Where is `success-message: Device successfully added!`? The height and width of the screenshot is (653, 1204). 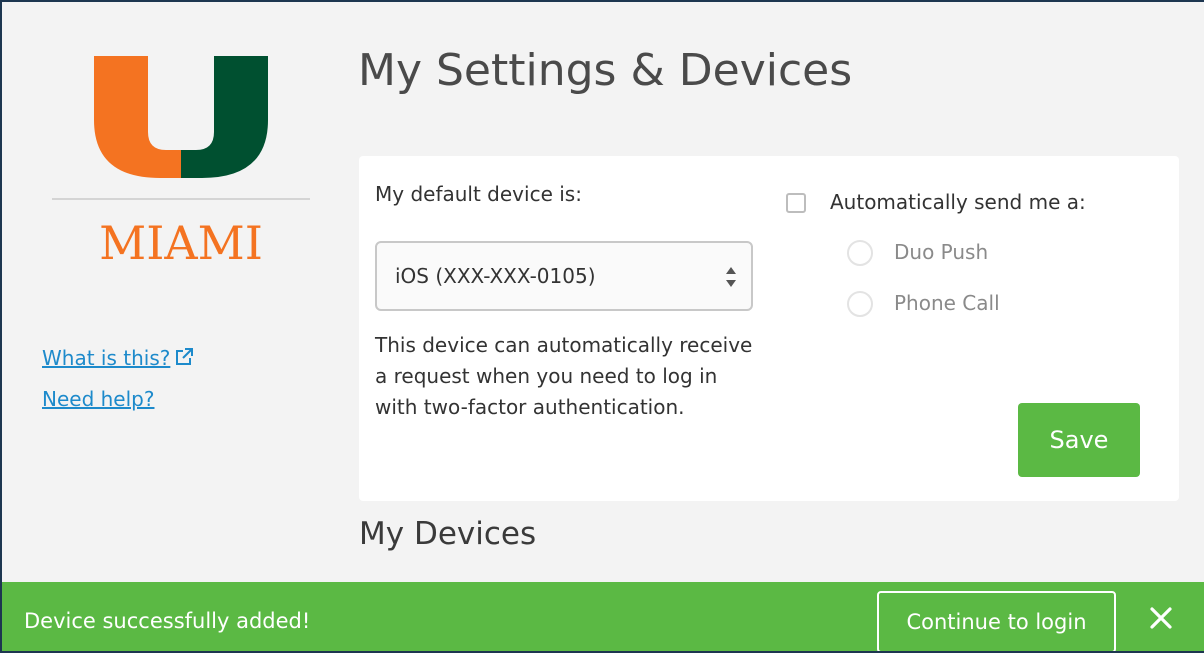
success-message: Device successfully added! is located at coordinates (167, 621).